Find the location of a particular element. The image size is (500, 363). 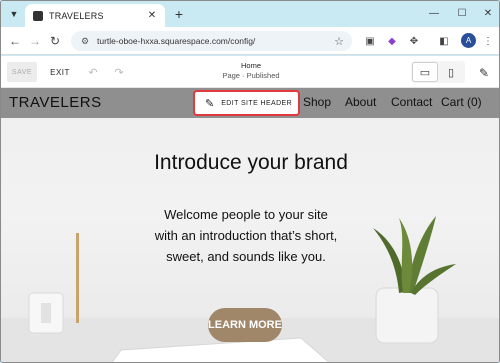

device-toggle: ▭ ▯ is located at coordinates (438, 72).